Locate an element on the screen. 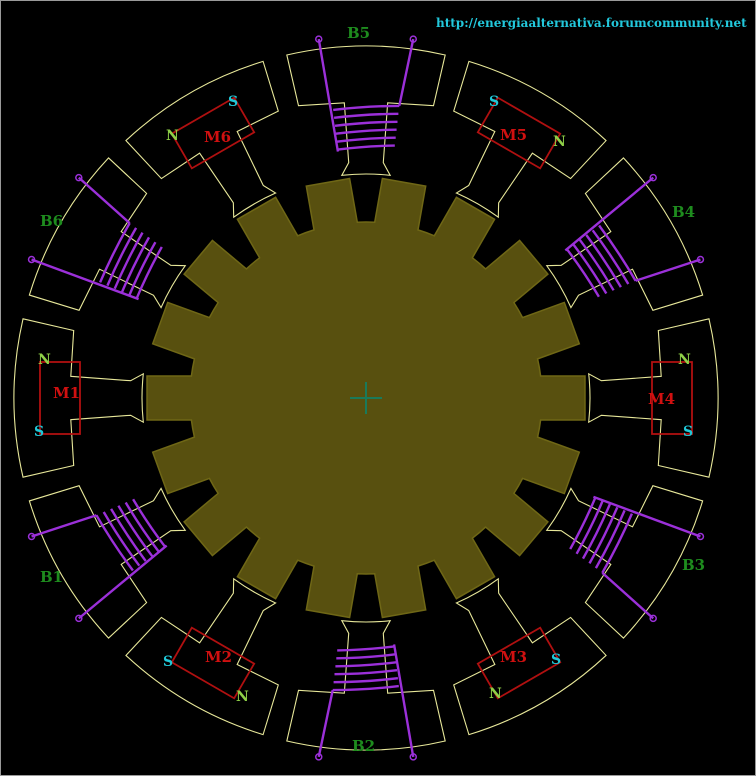 Image resolution: width=756 pixels, height=776 pixels. pole-label-m5-n: N is located at coordinates (559, 142).